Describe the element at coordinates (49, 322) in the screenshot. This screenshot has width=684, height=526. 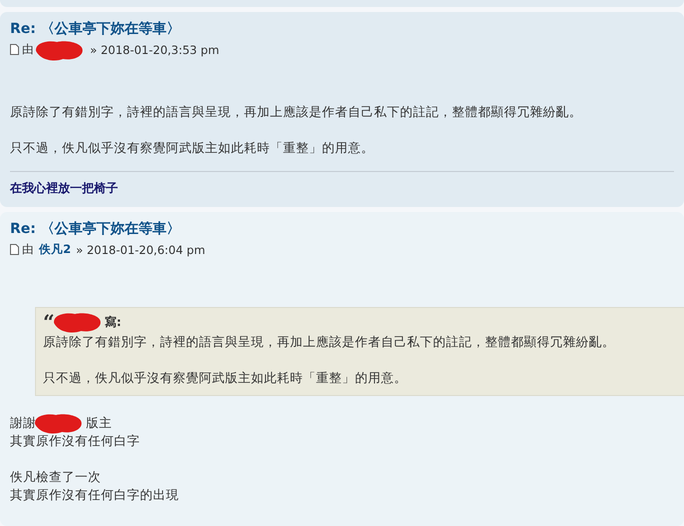
I see `quote-mark: “` at that location.